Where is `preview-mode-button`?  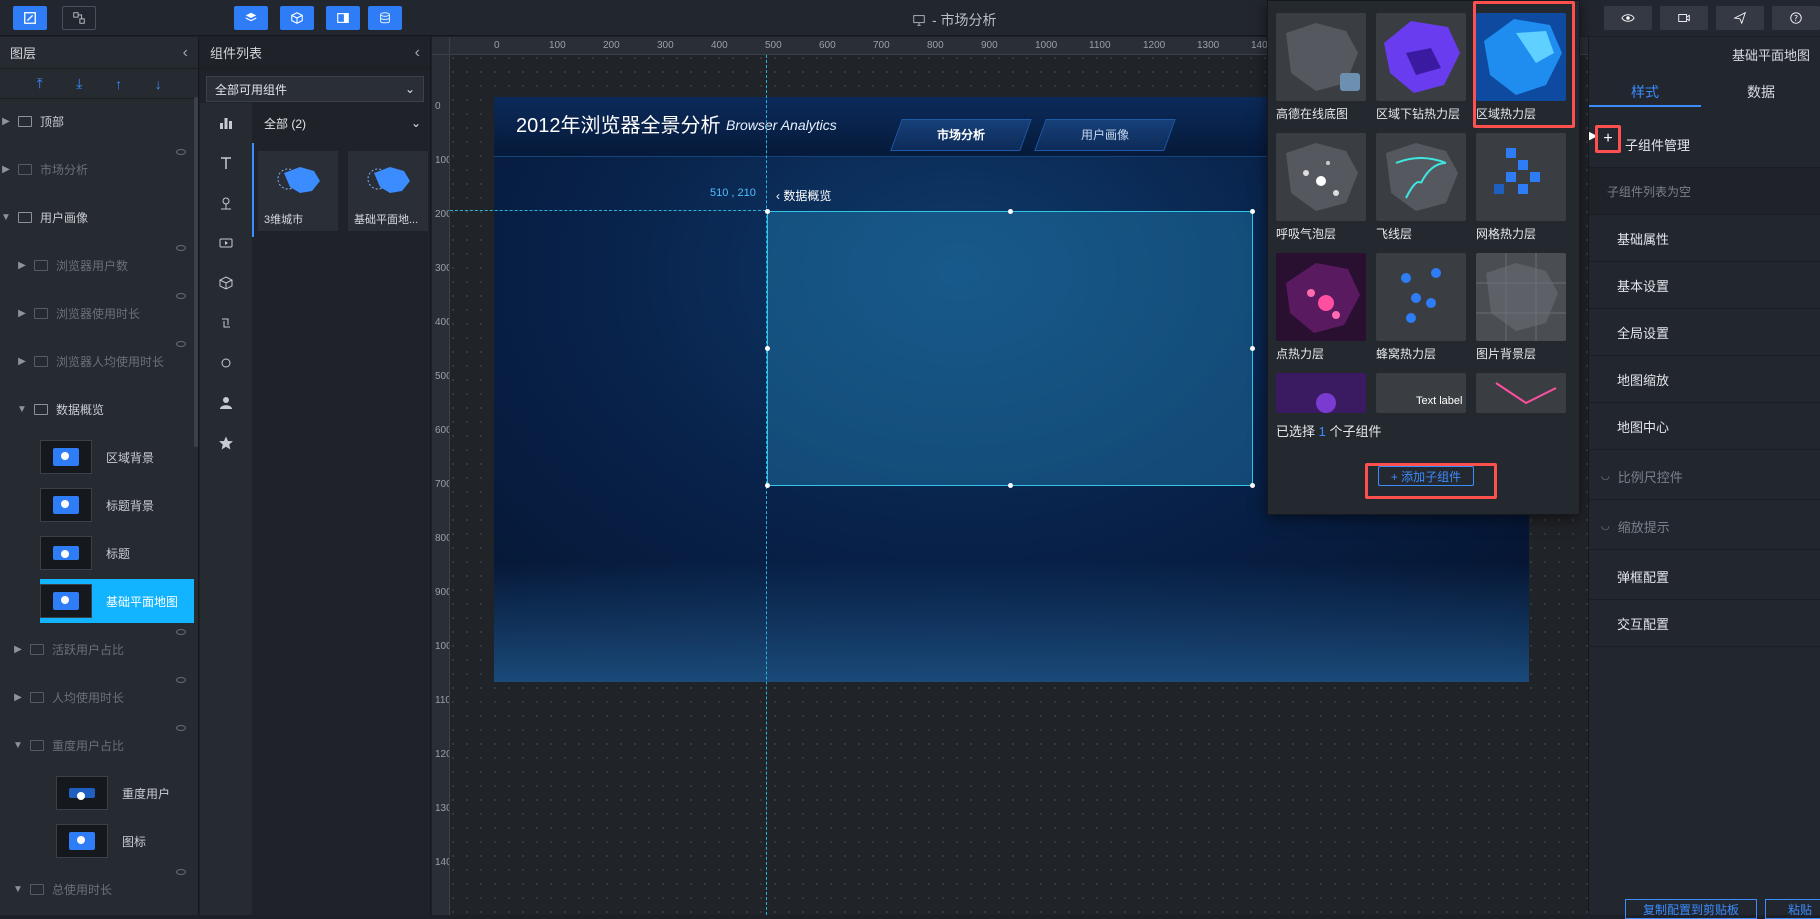 preview-mode-button is located at coordinates (79, 18).